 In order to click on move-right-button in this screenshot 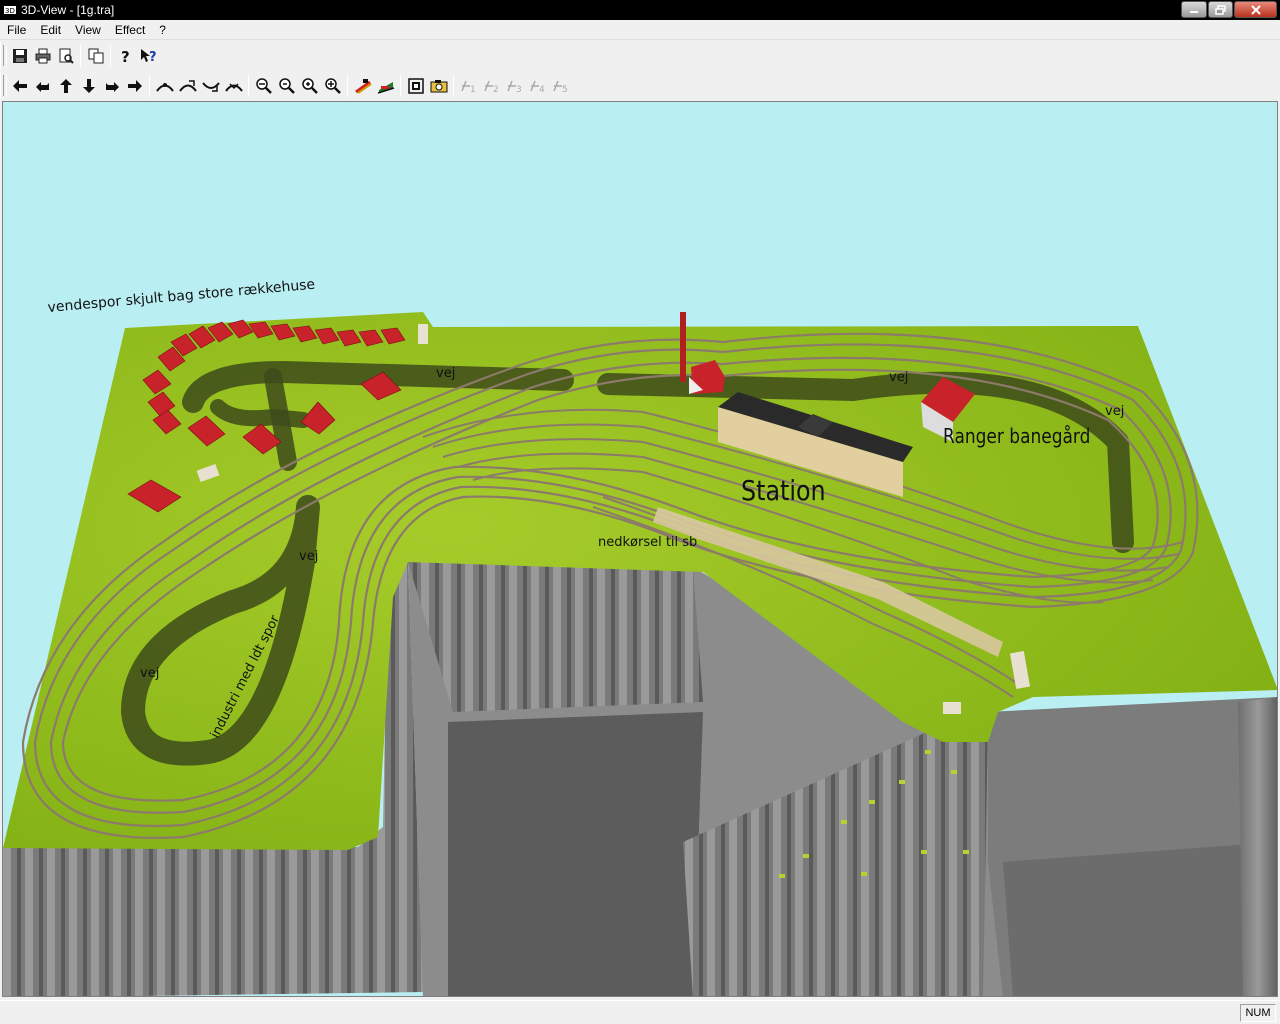, I will do `click(134, 86)`.